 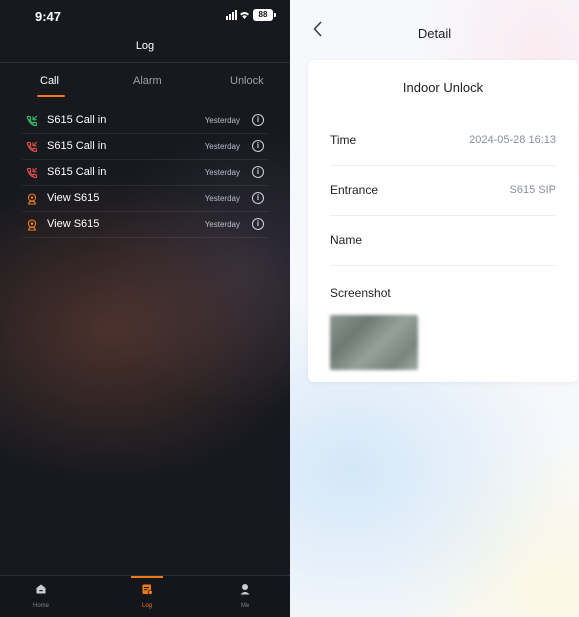 I want to click on nav-label: Home, so click(x=40, y=606).